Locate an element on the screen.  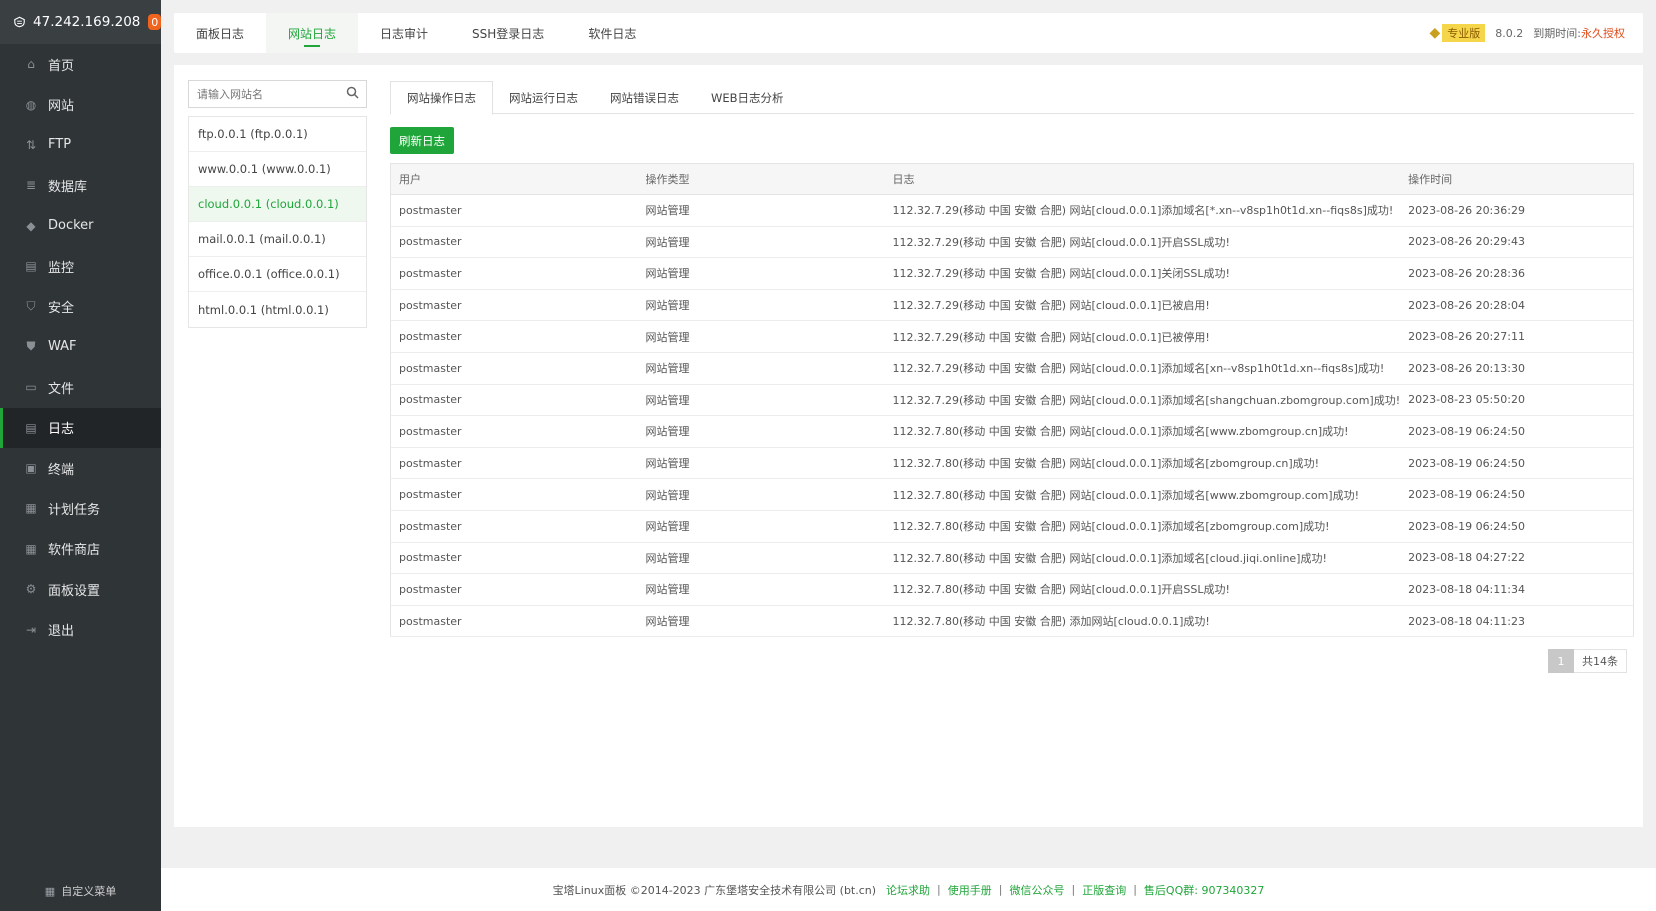
header-type: 操作类型 is located at coordinates (761, 179).